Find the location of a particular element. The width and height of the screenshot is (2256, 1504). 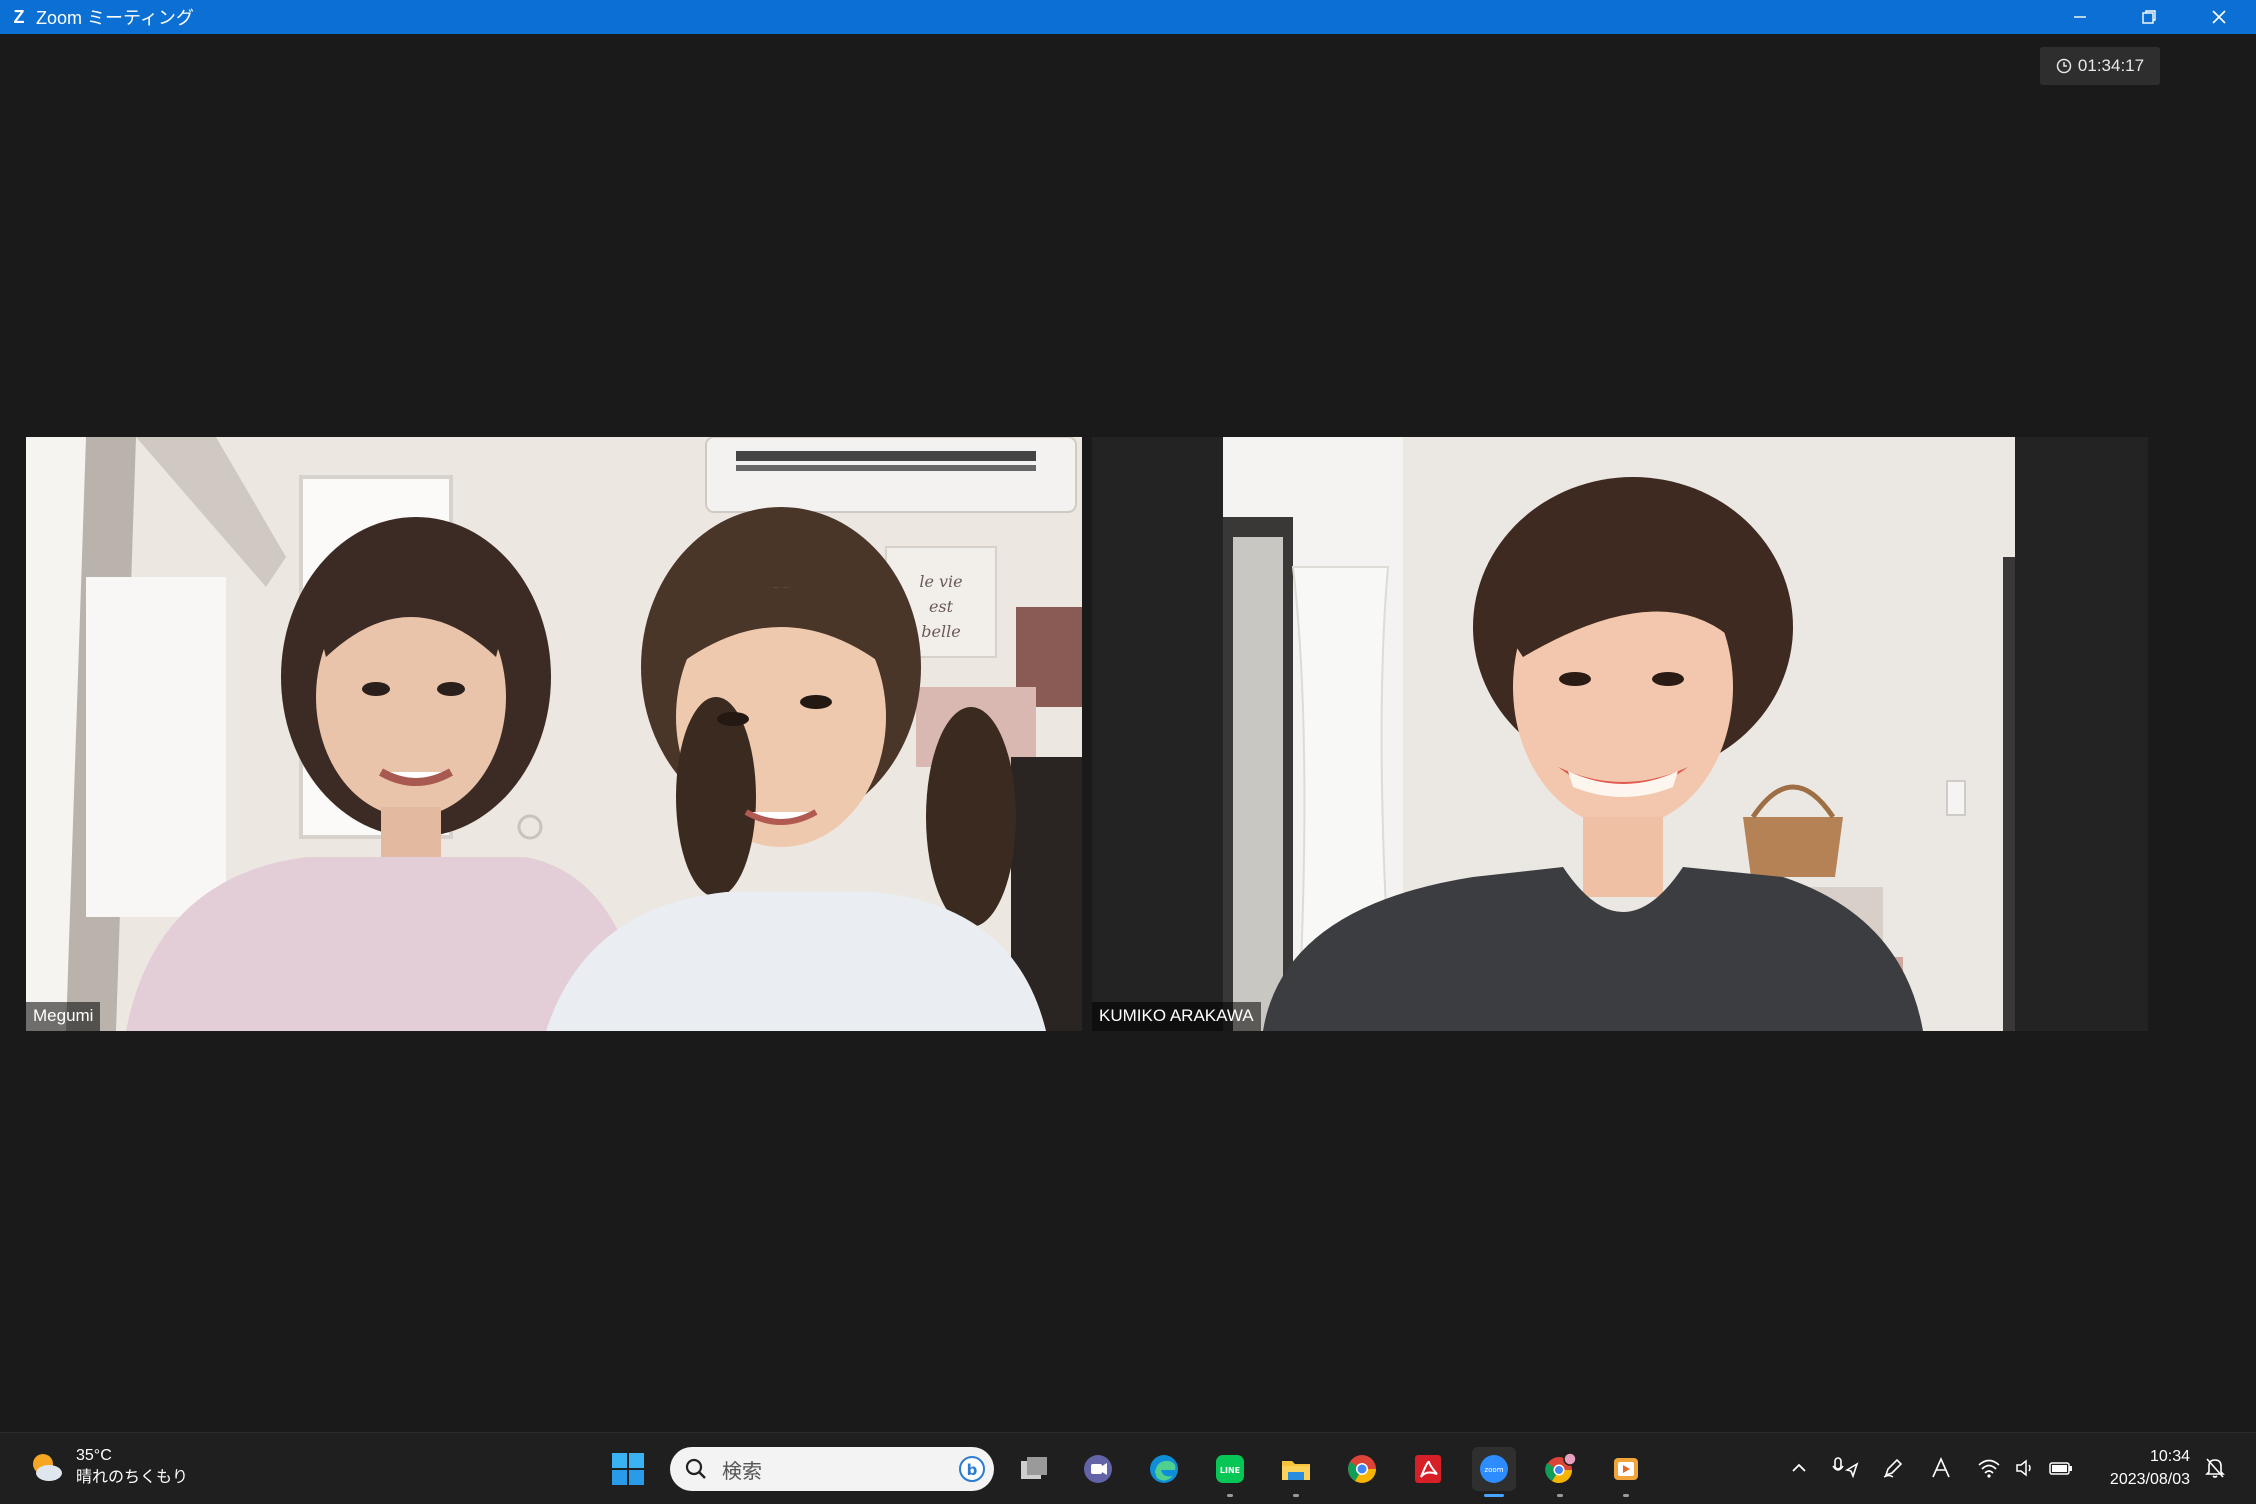

zoom-icon: zoom is located at coordinates (1494, 1472).